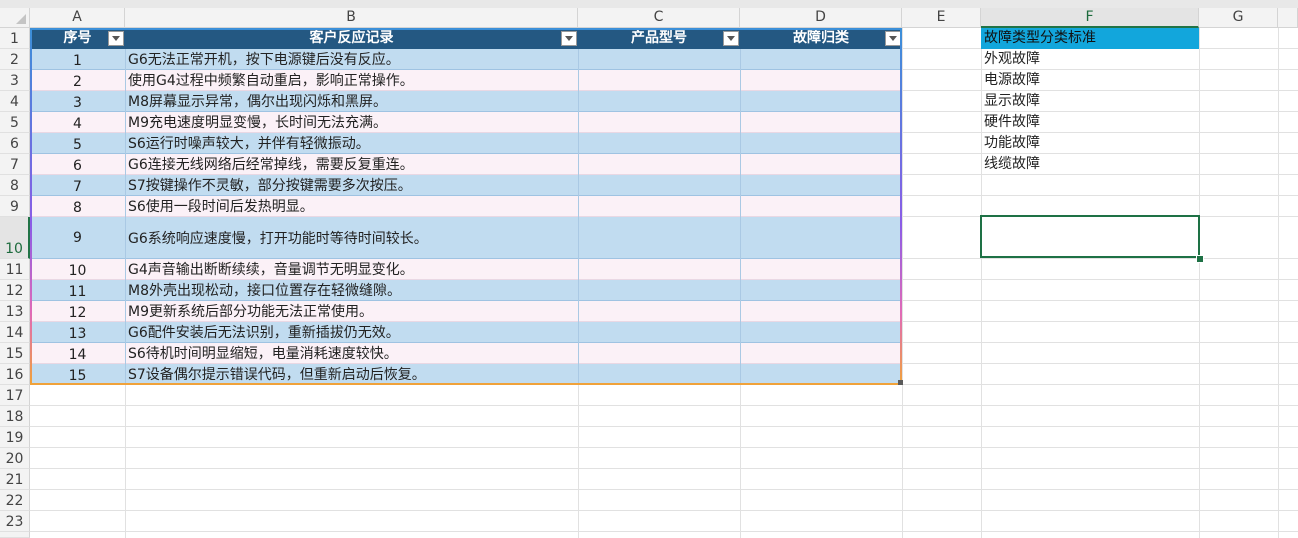 The height and width of the screenshot is (538, 1298). Describe the element at coordinates (351, 238) in the screenshot. I see `cell-record: G6系统响应速度慢，打开功能时等待时间较长。` at that location.